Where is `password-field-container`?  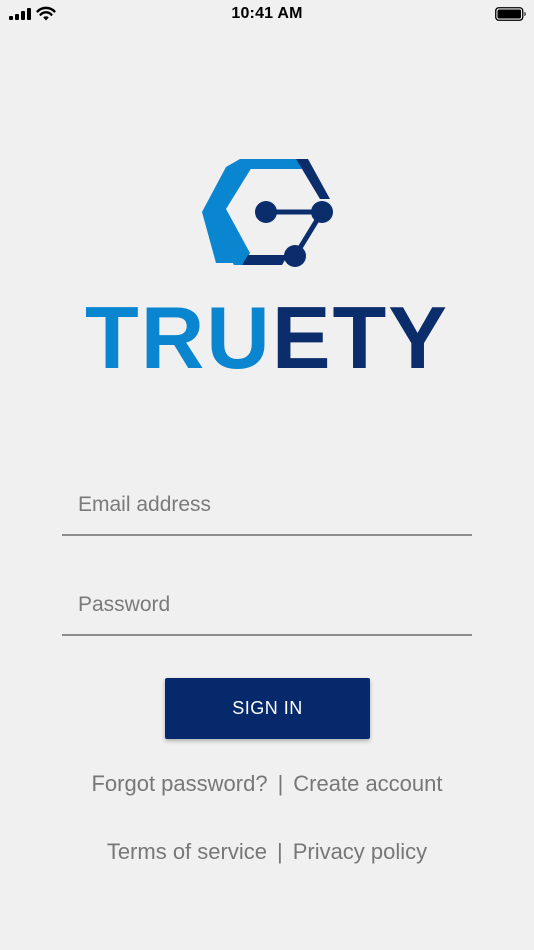 password-field-container is located at coordinates (267, 607).